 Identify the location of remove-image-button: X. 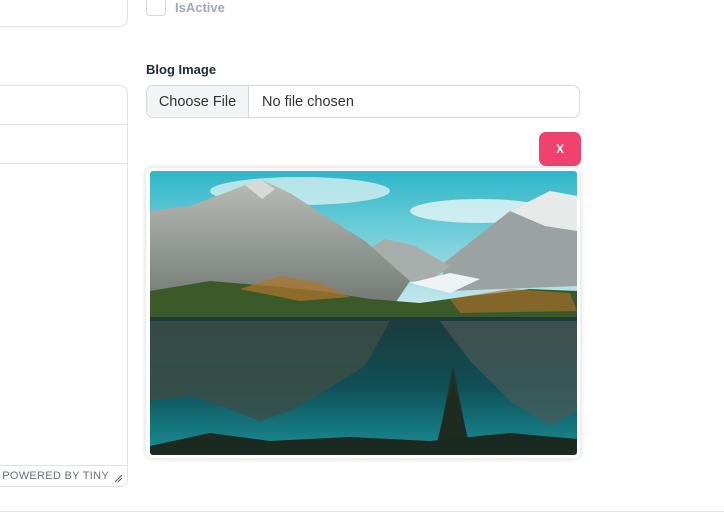
(560, 149).